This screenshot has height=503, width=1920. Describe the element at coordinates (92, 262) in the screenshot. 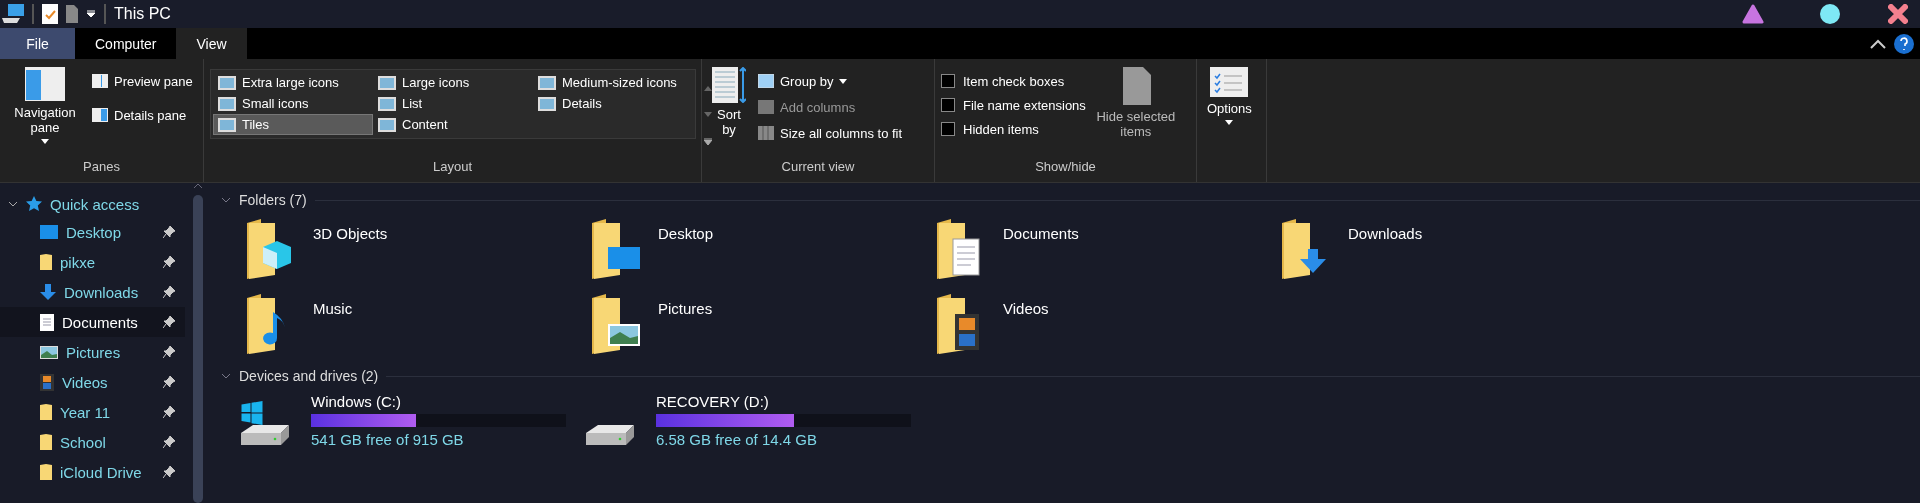

I see `sidebar-item: pikxe` at that location.